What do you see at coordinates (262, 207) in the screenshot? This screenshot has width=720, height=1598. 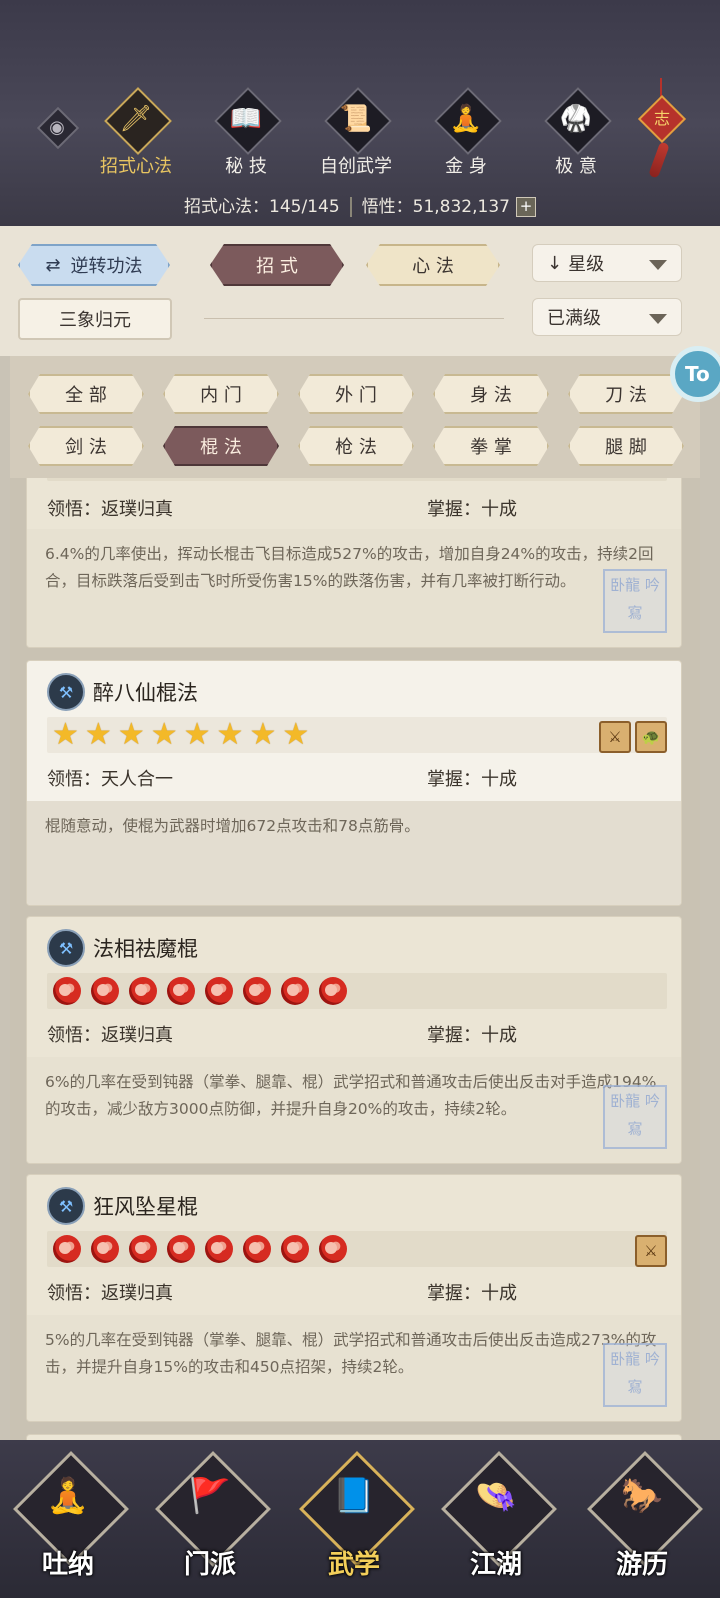 I see `moves-count: 招式心法：145/145` at bounding box center [262, 207].